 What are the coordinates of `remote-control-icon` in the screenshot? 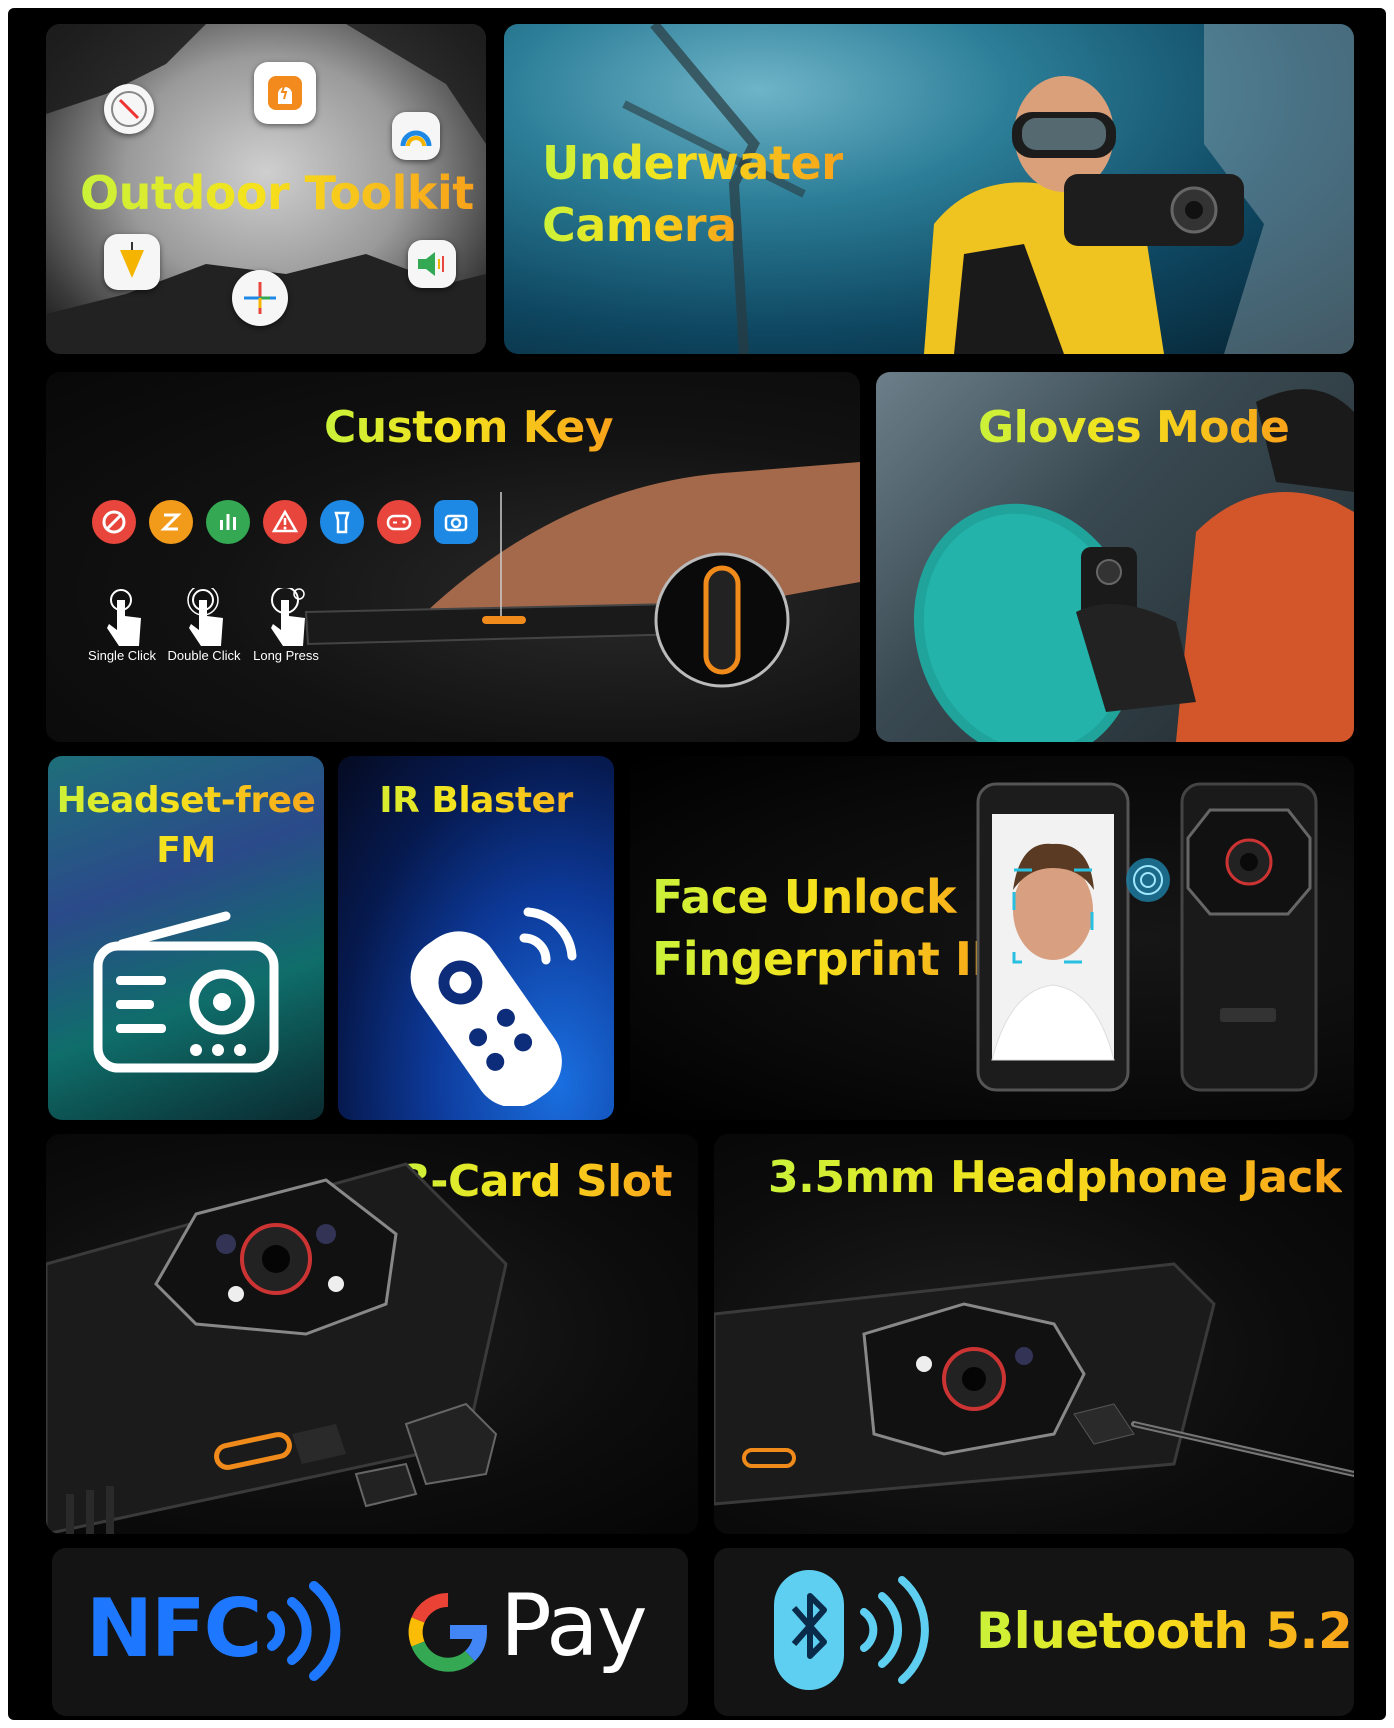 It's located at (493, 1006).